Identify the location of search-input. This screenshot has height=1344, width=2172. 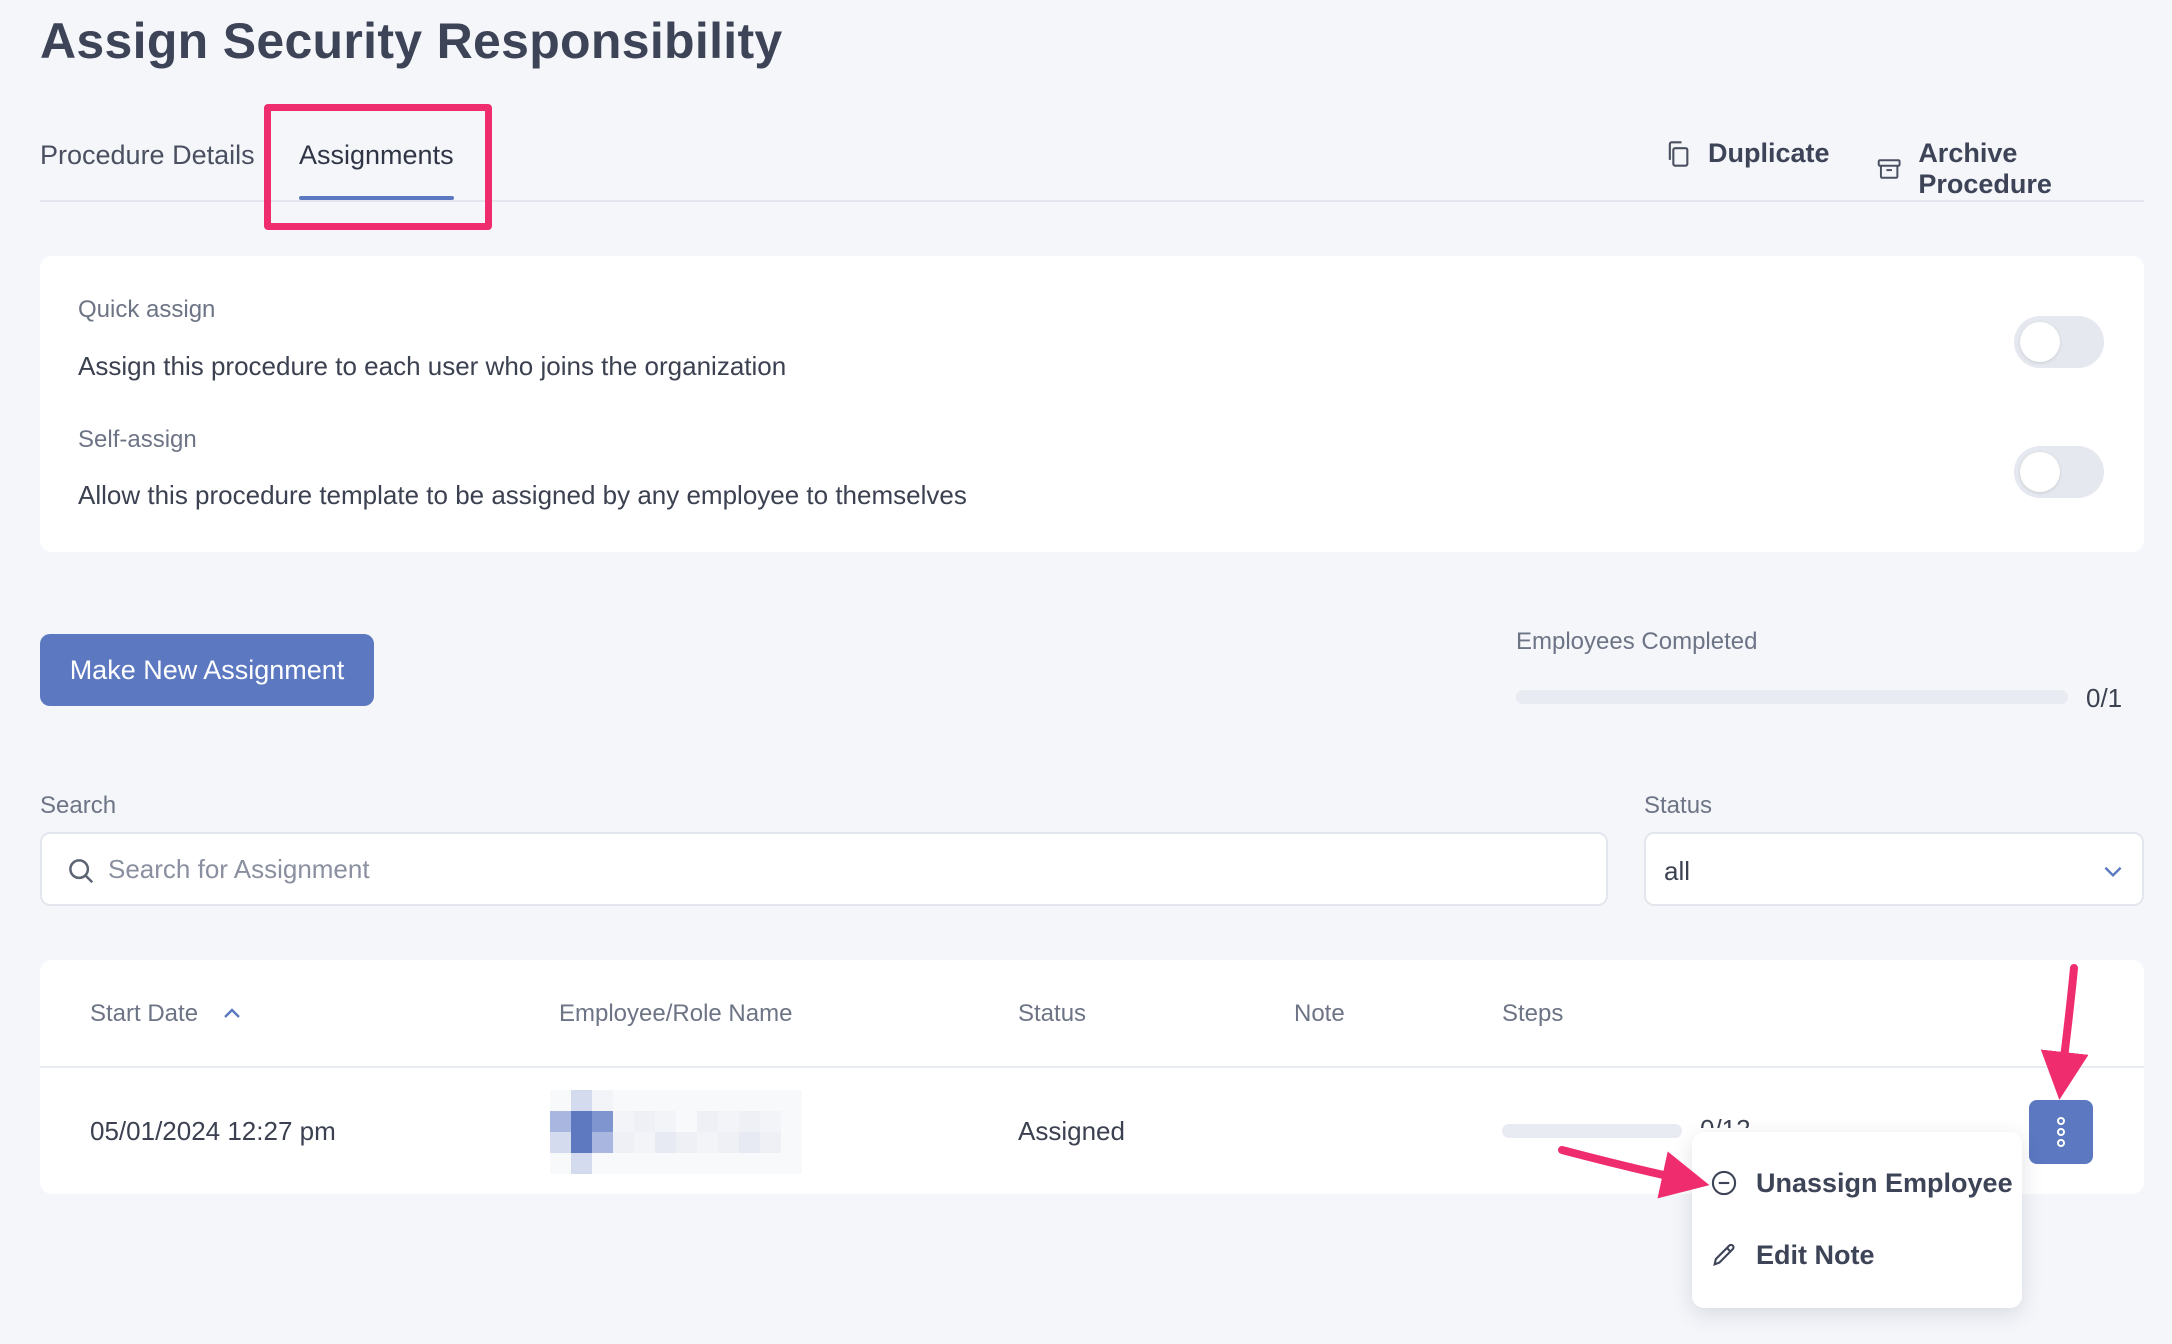
(848, 869).